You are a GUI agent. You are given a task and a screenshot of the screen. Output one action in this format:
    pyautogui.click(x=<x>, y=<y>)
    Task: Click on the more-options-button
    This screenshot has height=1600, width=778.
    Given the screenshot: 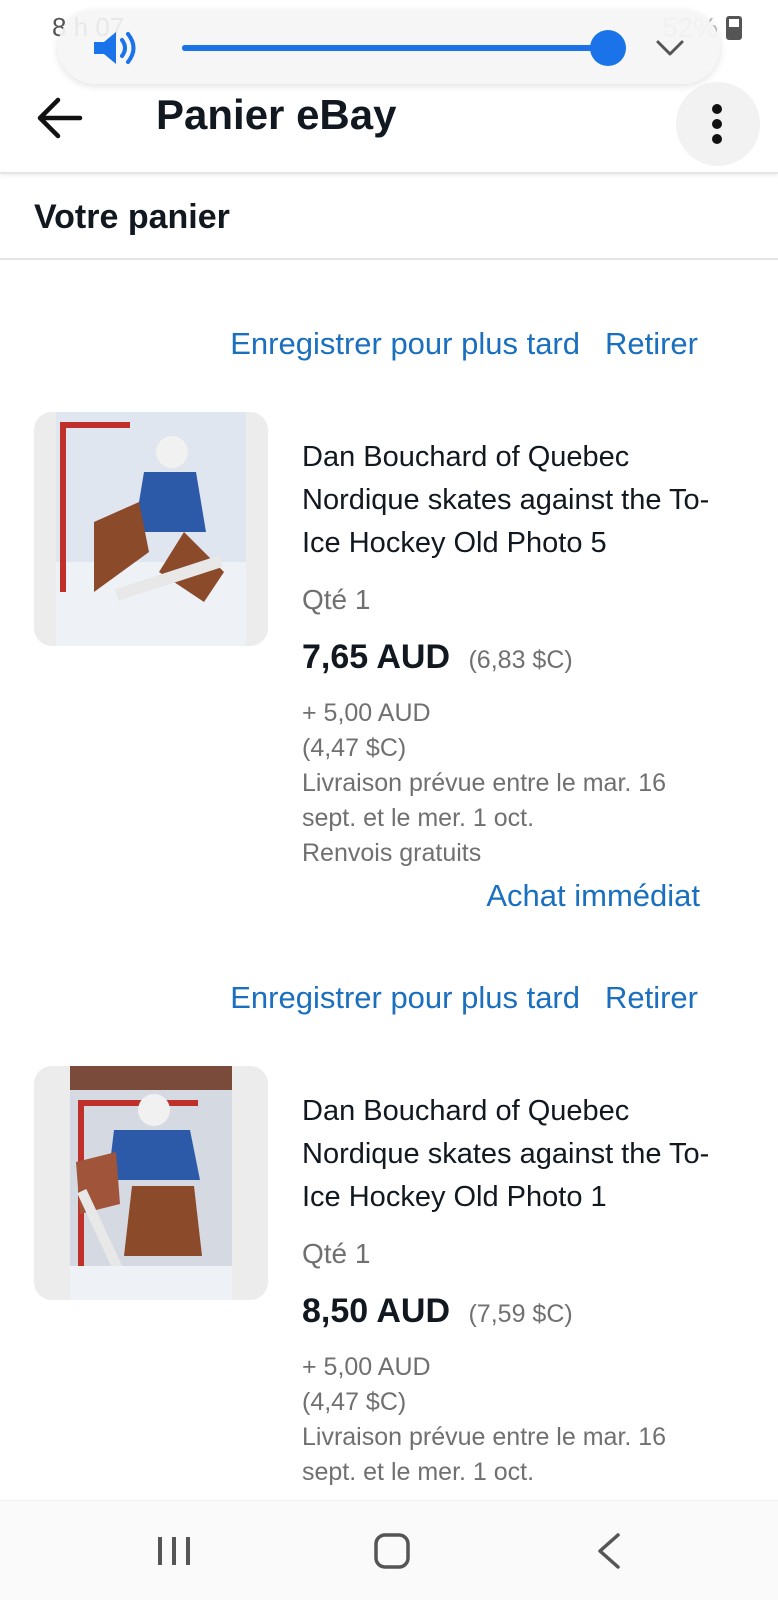 What is the action you would take?
    pyautogui.click(x=718, y=124)
    